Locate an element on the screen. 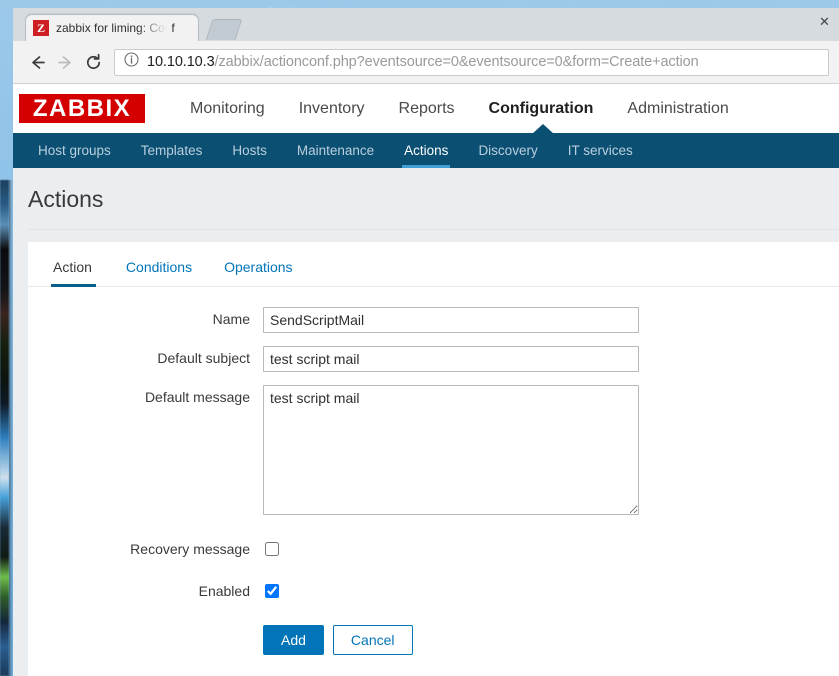  zabbix-favicon: Z is located at coordinates (41, 28).